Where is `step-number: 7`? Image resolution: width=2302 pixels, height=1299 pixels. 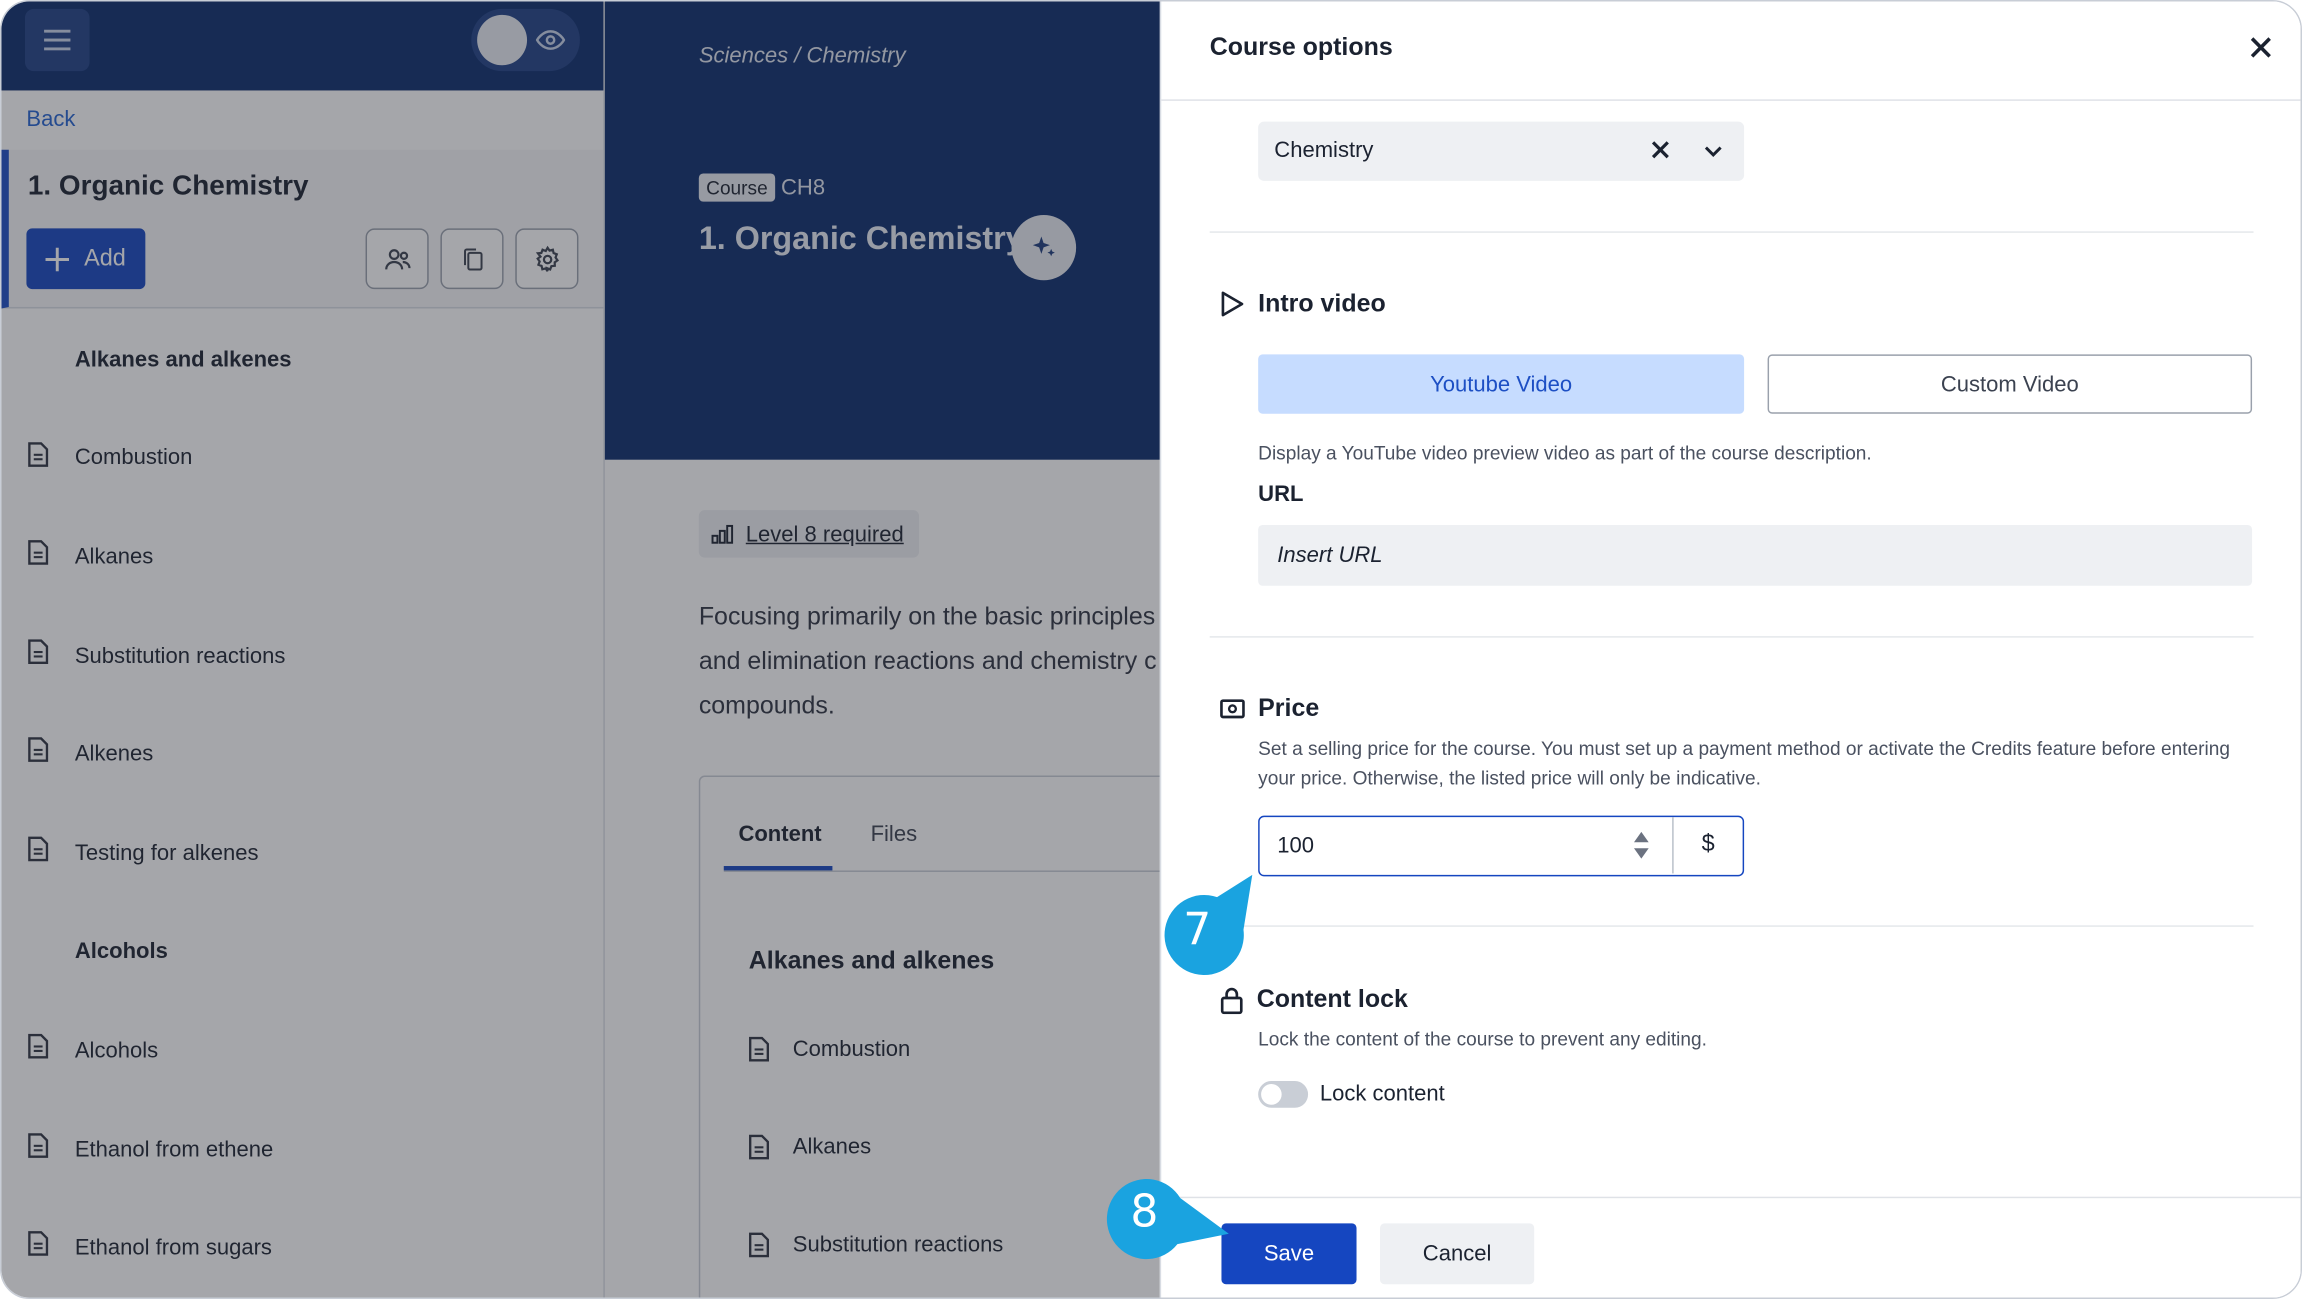 step-number: 7 is located at coordinates (1197, 930).